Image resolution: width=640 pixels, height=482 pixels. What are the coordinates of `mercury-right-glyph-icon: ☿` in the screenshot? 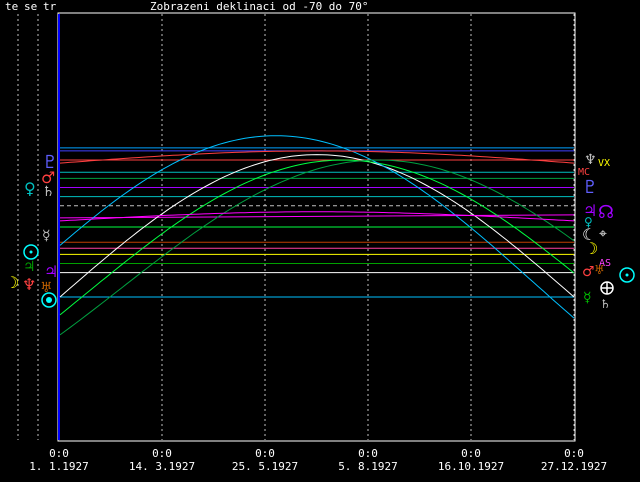 It's located at (587, 298).